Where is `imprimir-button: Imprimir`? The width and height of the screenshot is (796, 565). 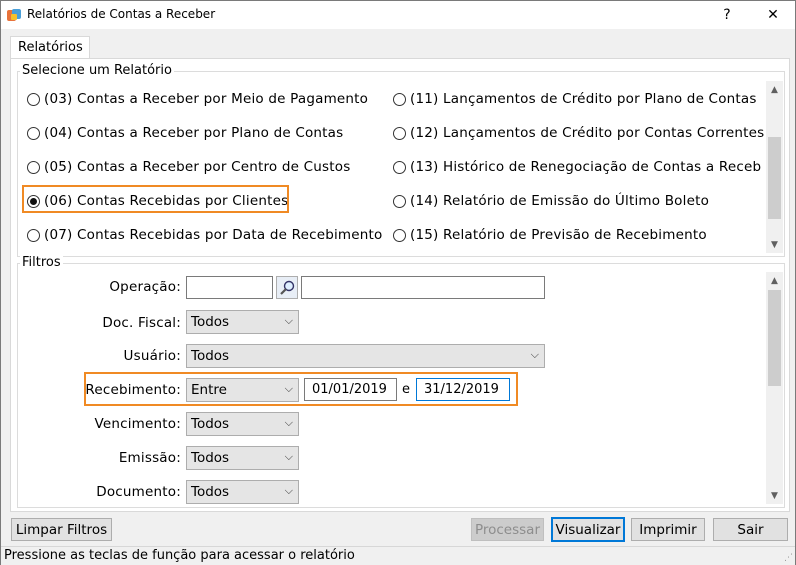
imprimir-button: Imprimir is located at coordinates (668, 529).